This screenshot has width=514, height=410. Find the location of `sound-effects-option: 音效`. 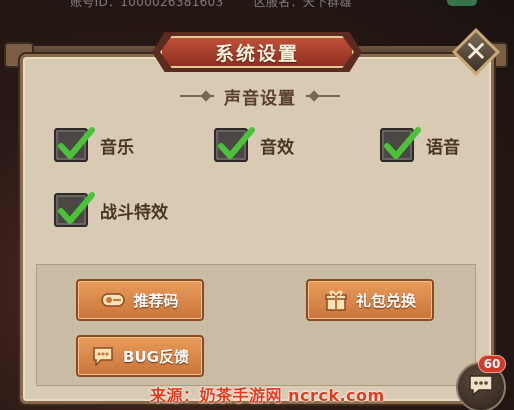

sound-effects-option: 音效 is located at coordinates (254, 144).